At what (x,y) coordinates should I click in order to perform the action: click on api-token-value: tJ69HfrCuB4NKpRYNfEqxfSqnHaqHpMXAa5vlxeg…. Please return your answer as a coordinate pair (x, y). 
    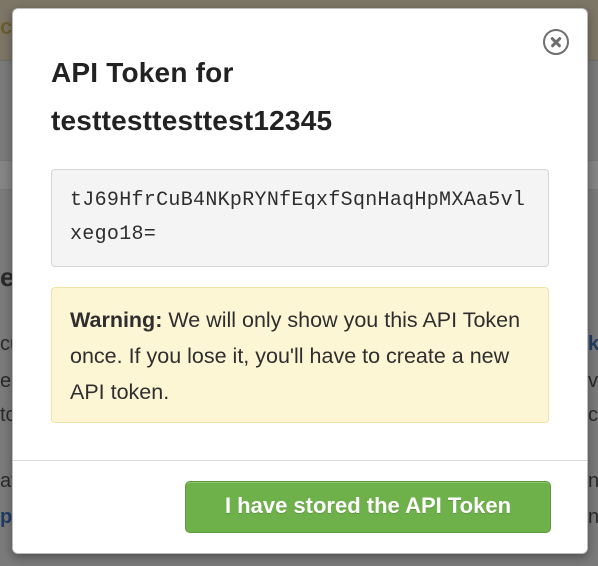
    Looking at the image, I should click on (300, 218).